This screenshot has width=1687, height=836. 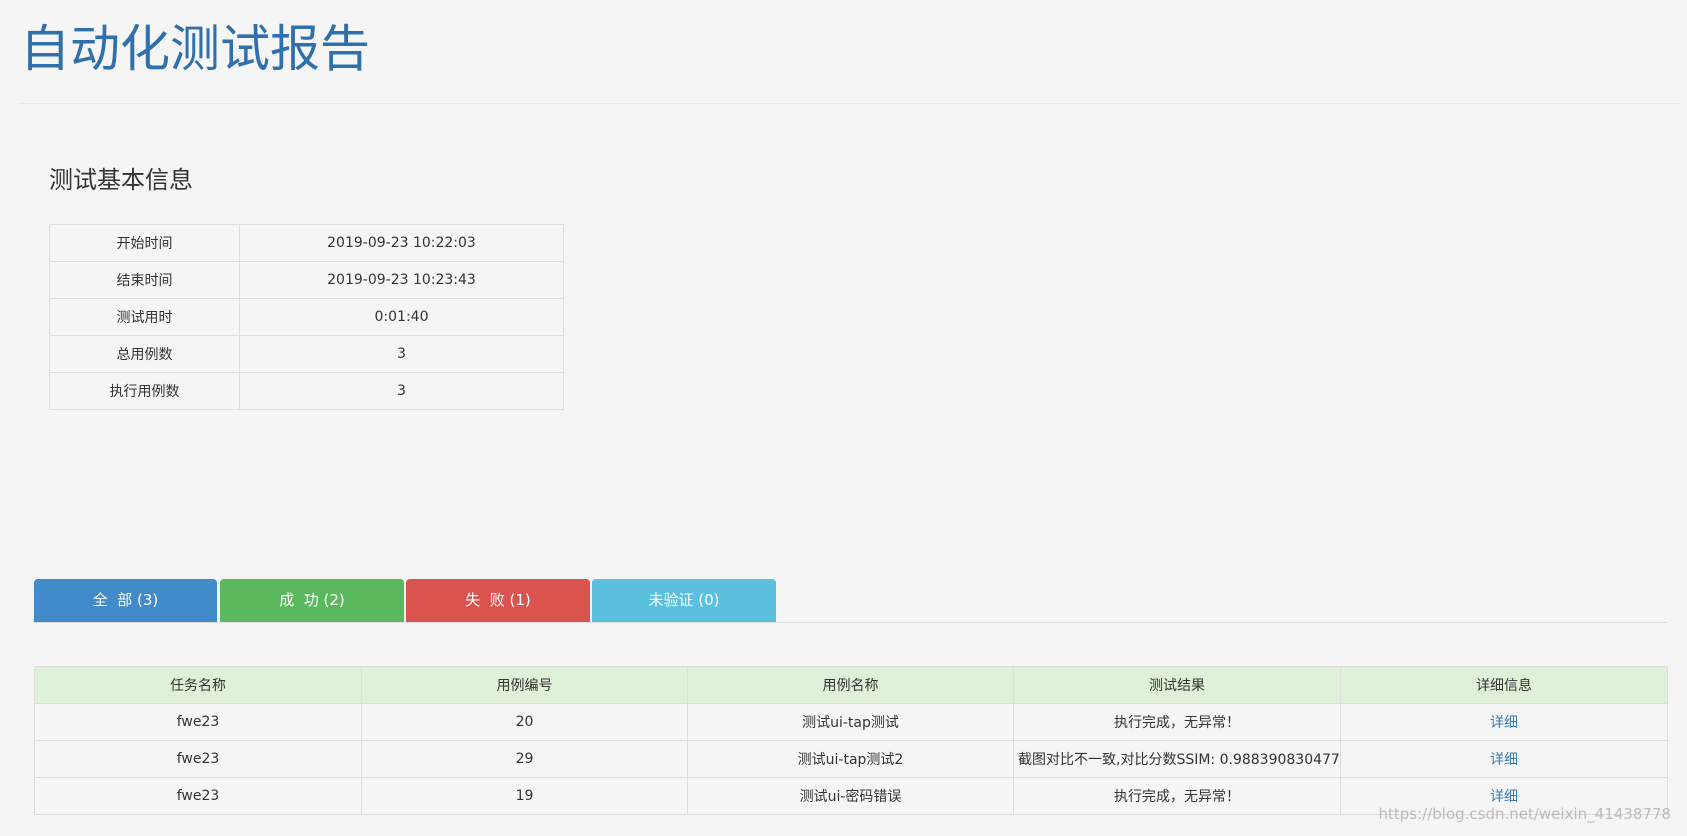 What do you see at coordinates (144, 354) in the screenshot?
I see `info-label: 总用例数` at bounding box center [144, 354].